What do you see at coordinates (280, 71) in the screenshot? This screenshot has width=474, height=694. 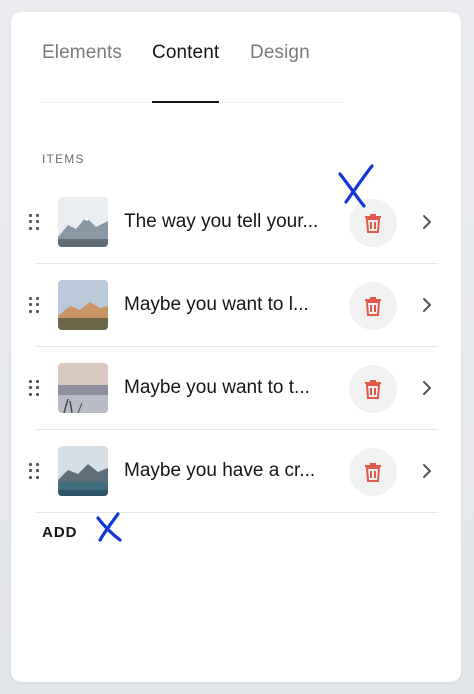 I see `tab-design: Design` at bounding box center [280, 71].